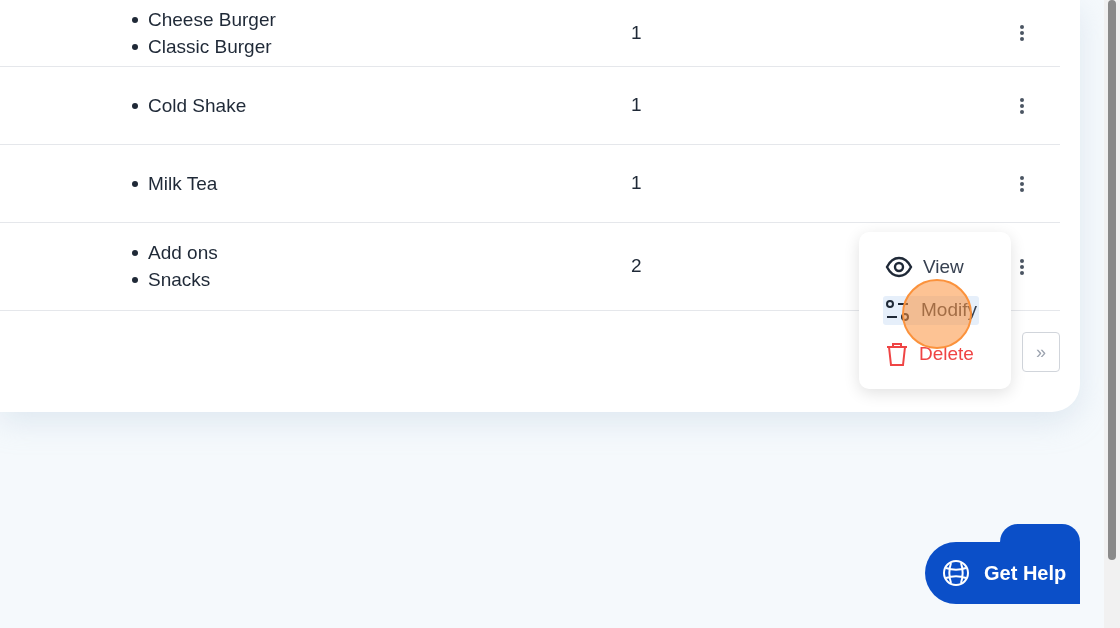 The image size is (1120, 628). I want to click on item-name: Milk Tea, so click(183, 183).